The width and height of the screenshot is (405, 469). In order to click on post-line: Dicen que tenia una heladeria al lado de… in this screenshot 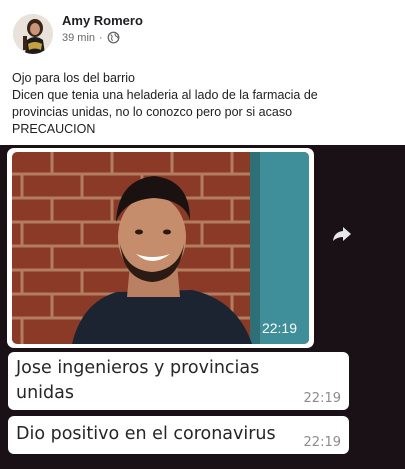, I will do `click(165, 95)`.